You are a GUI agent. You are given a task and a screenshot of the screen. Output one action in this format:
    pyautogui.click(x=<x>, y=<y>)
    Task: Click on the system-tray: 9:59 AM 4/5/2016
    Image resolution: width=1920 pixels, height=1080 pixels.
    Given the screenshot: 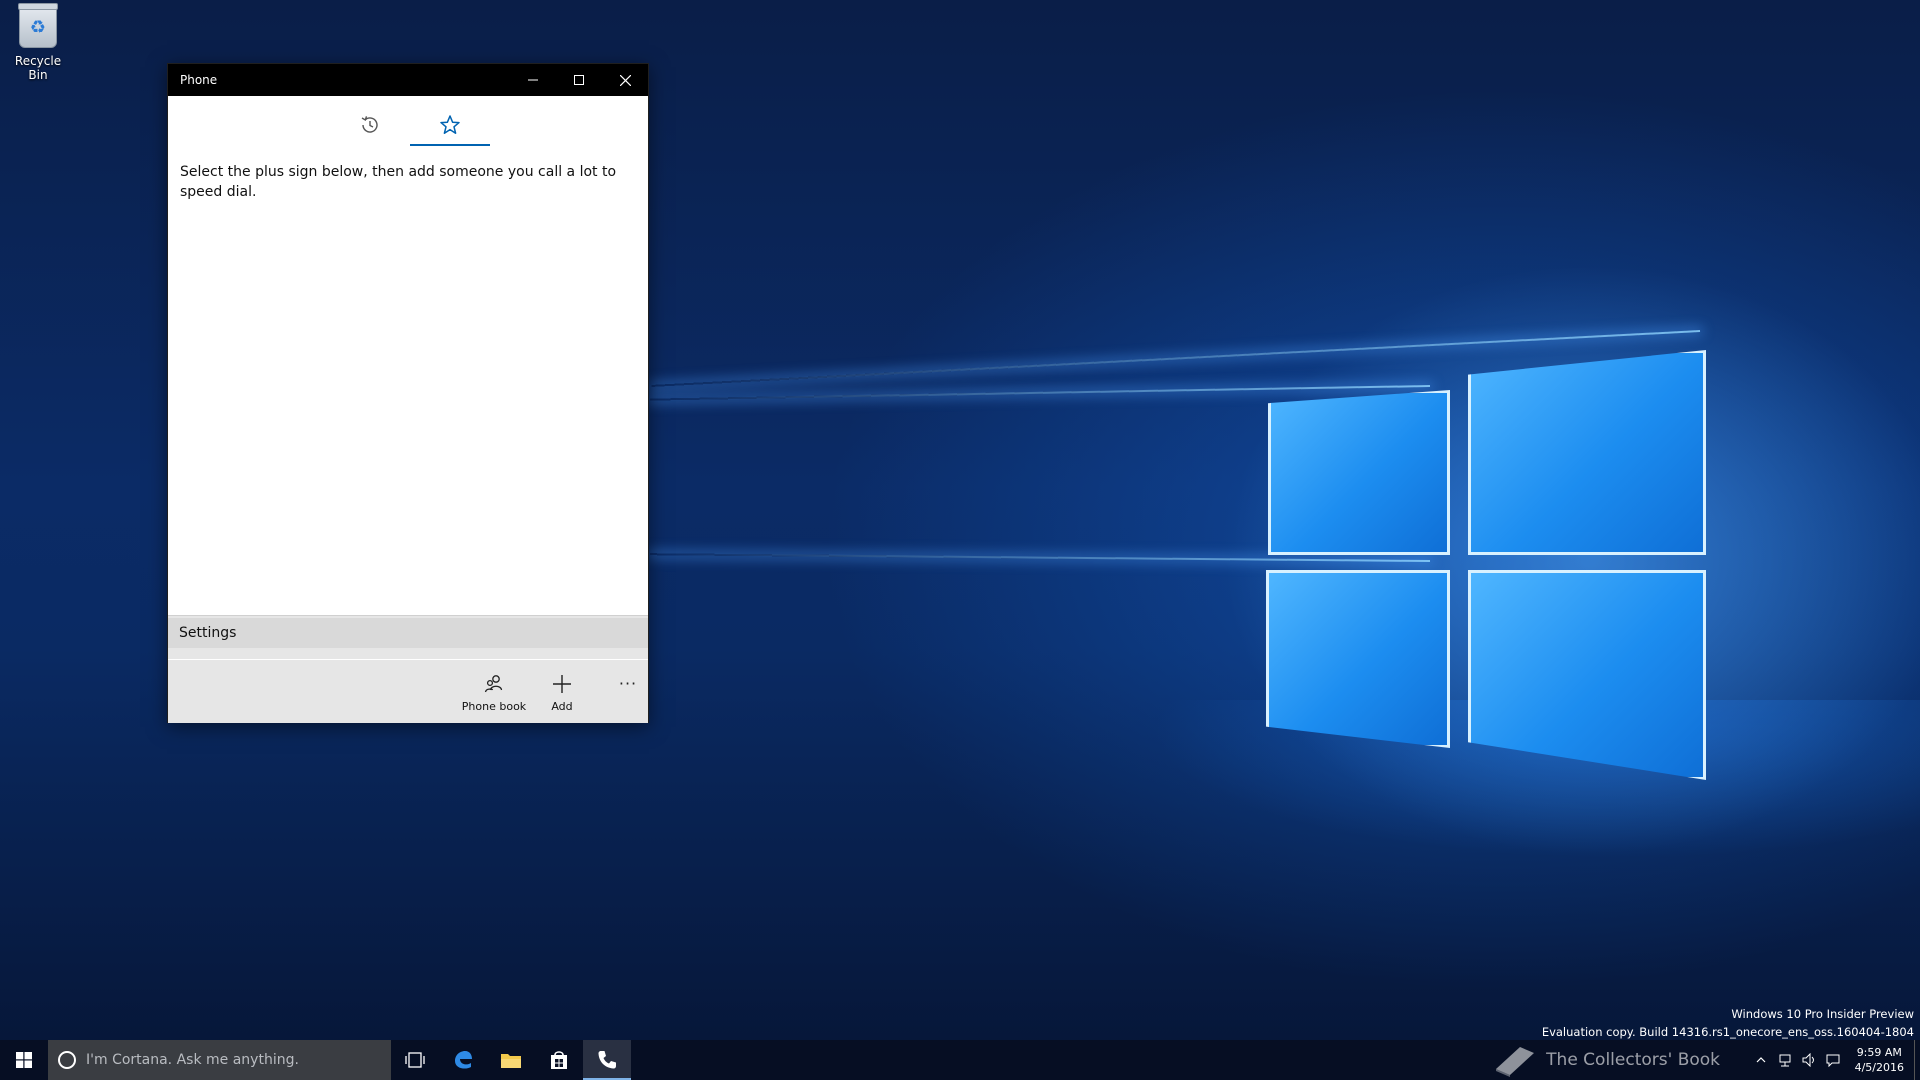 What is the action you would take?
    pyautogui.click(x=1834, y=1060)
    